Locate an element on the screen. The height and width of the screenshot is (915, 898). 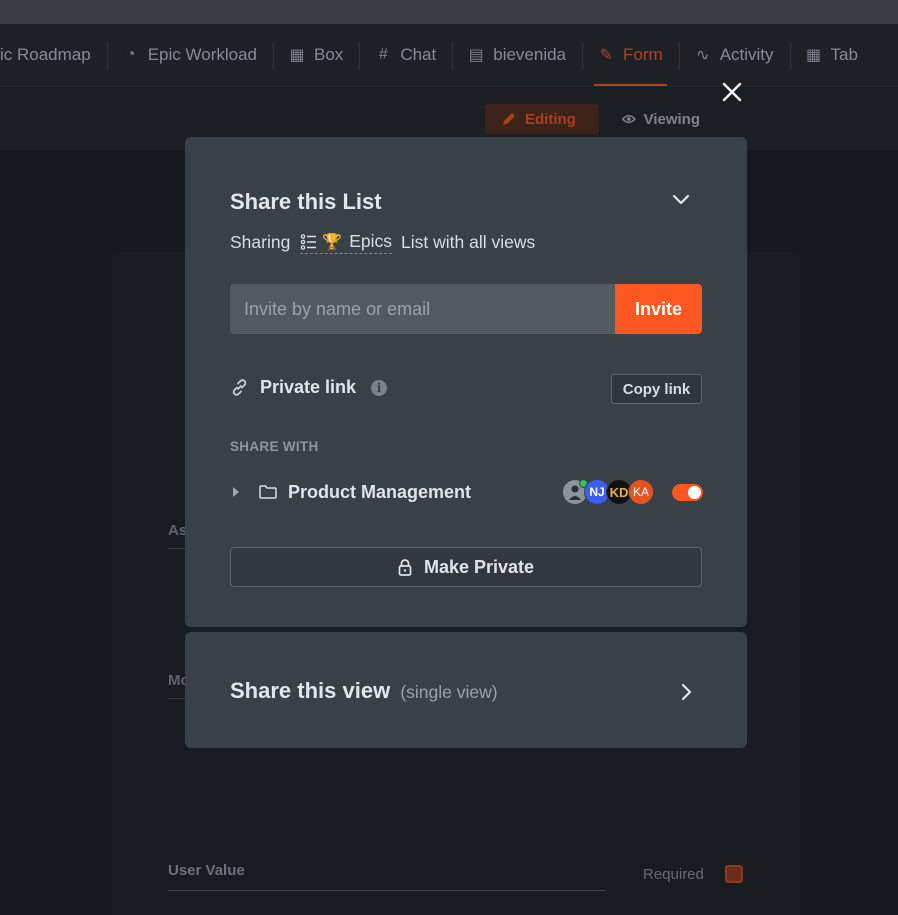
copy-link-button: Copy link is located at coordinates (656, 389).